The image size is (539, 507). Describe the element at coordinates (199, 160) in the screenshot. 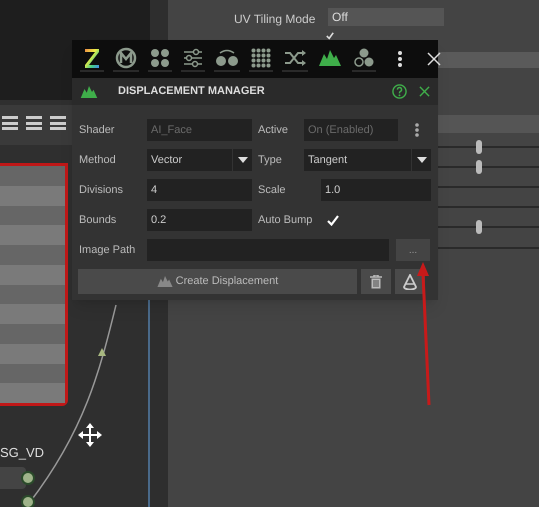

I see `dropdown-field: Vector` at that location.